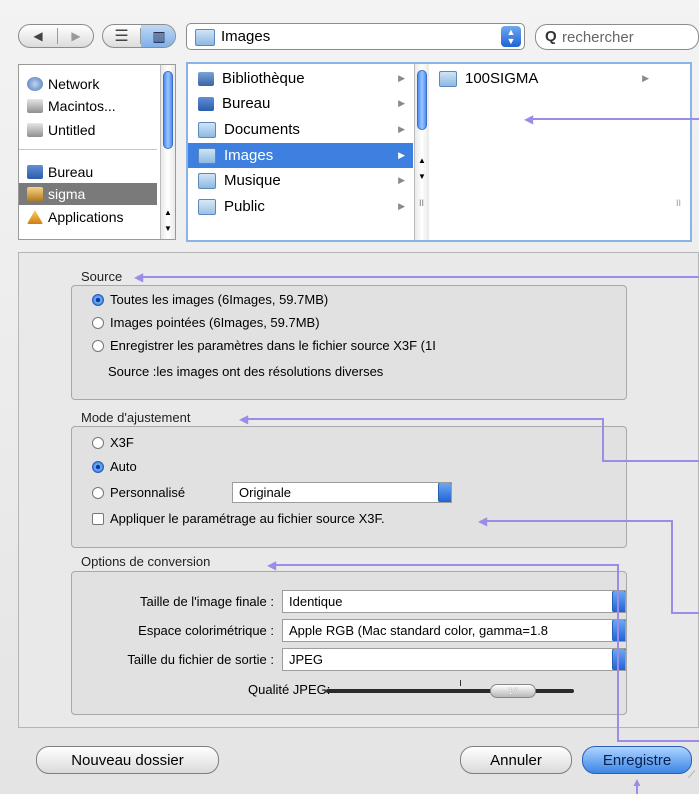 The width and height of the screenshot is (699, 794). What do you see at coordinates (102, 276) in the screenshot?
I see `source-title: Source` at bounding box center [102, 276].